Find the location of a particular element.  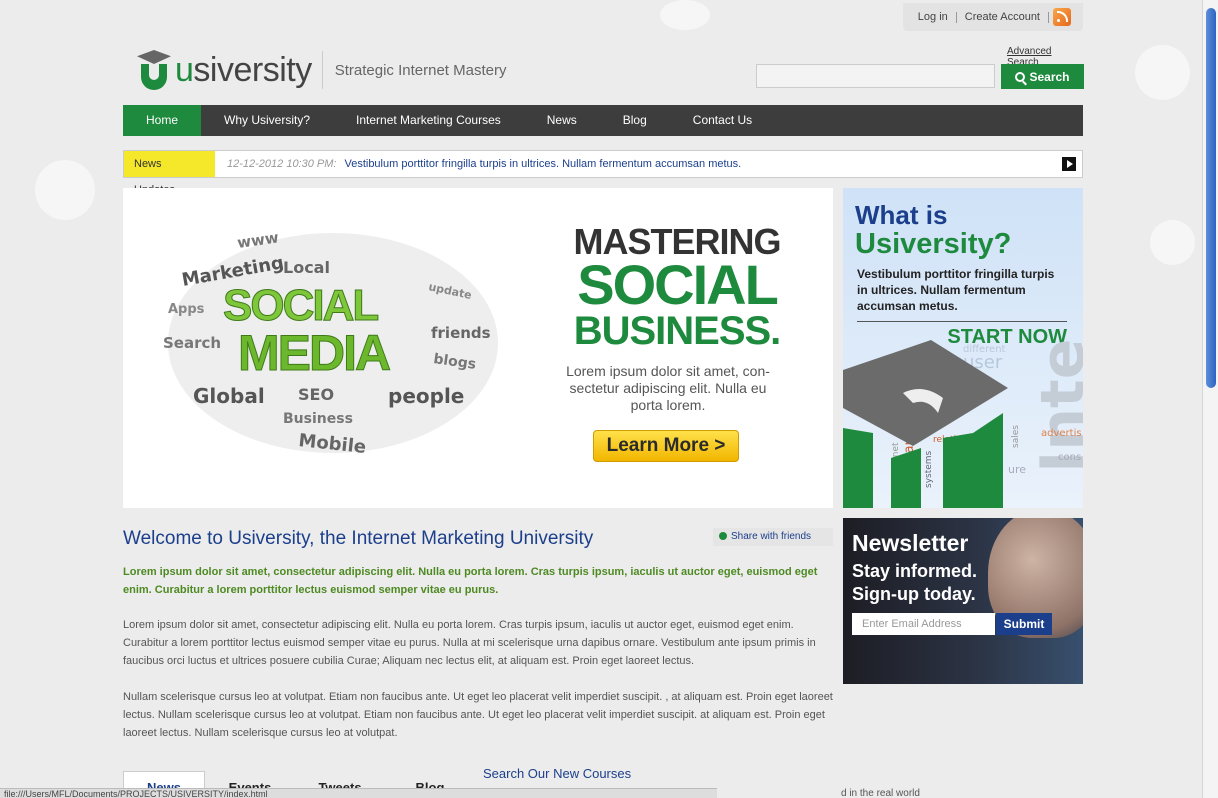

cloud-word: Apps is located at coordinates (186, 309).